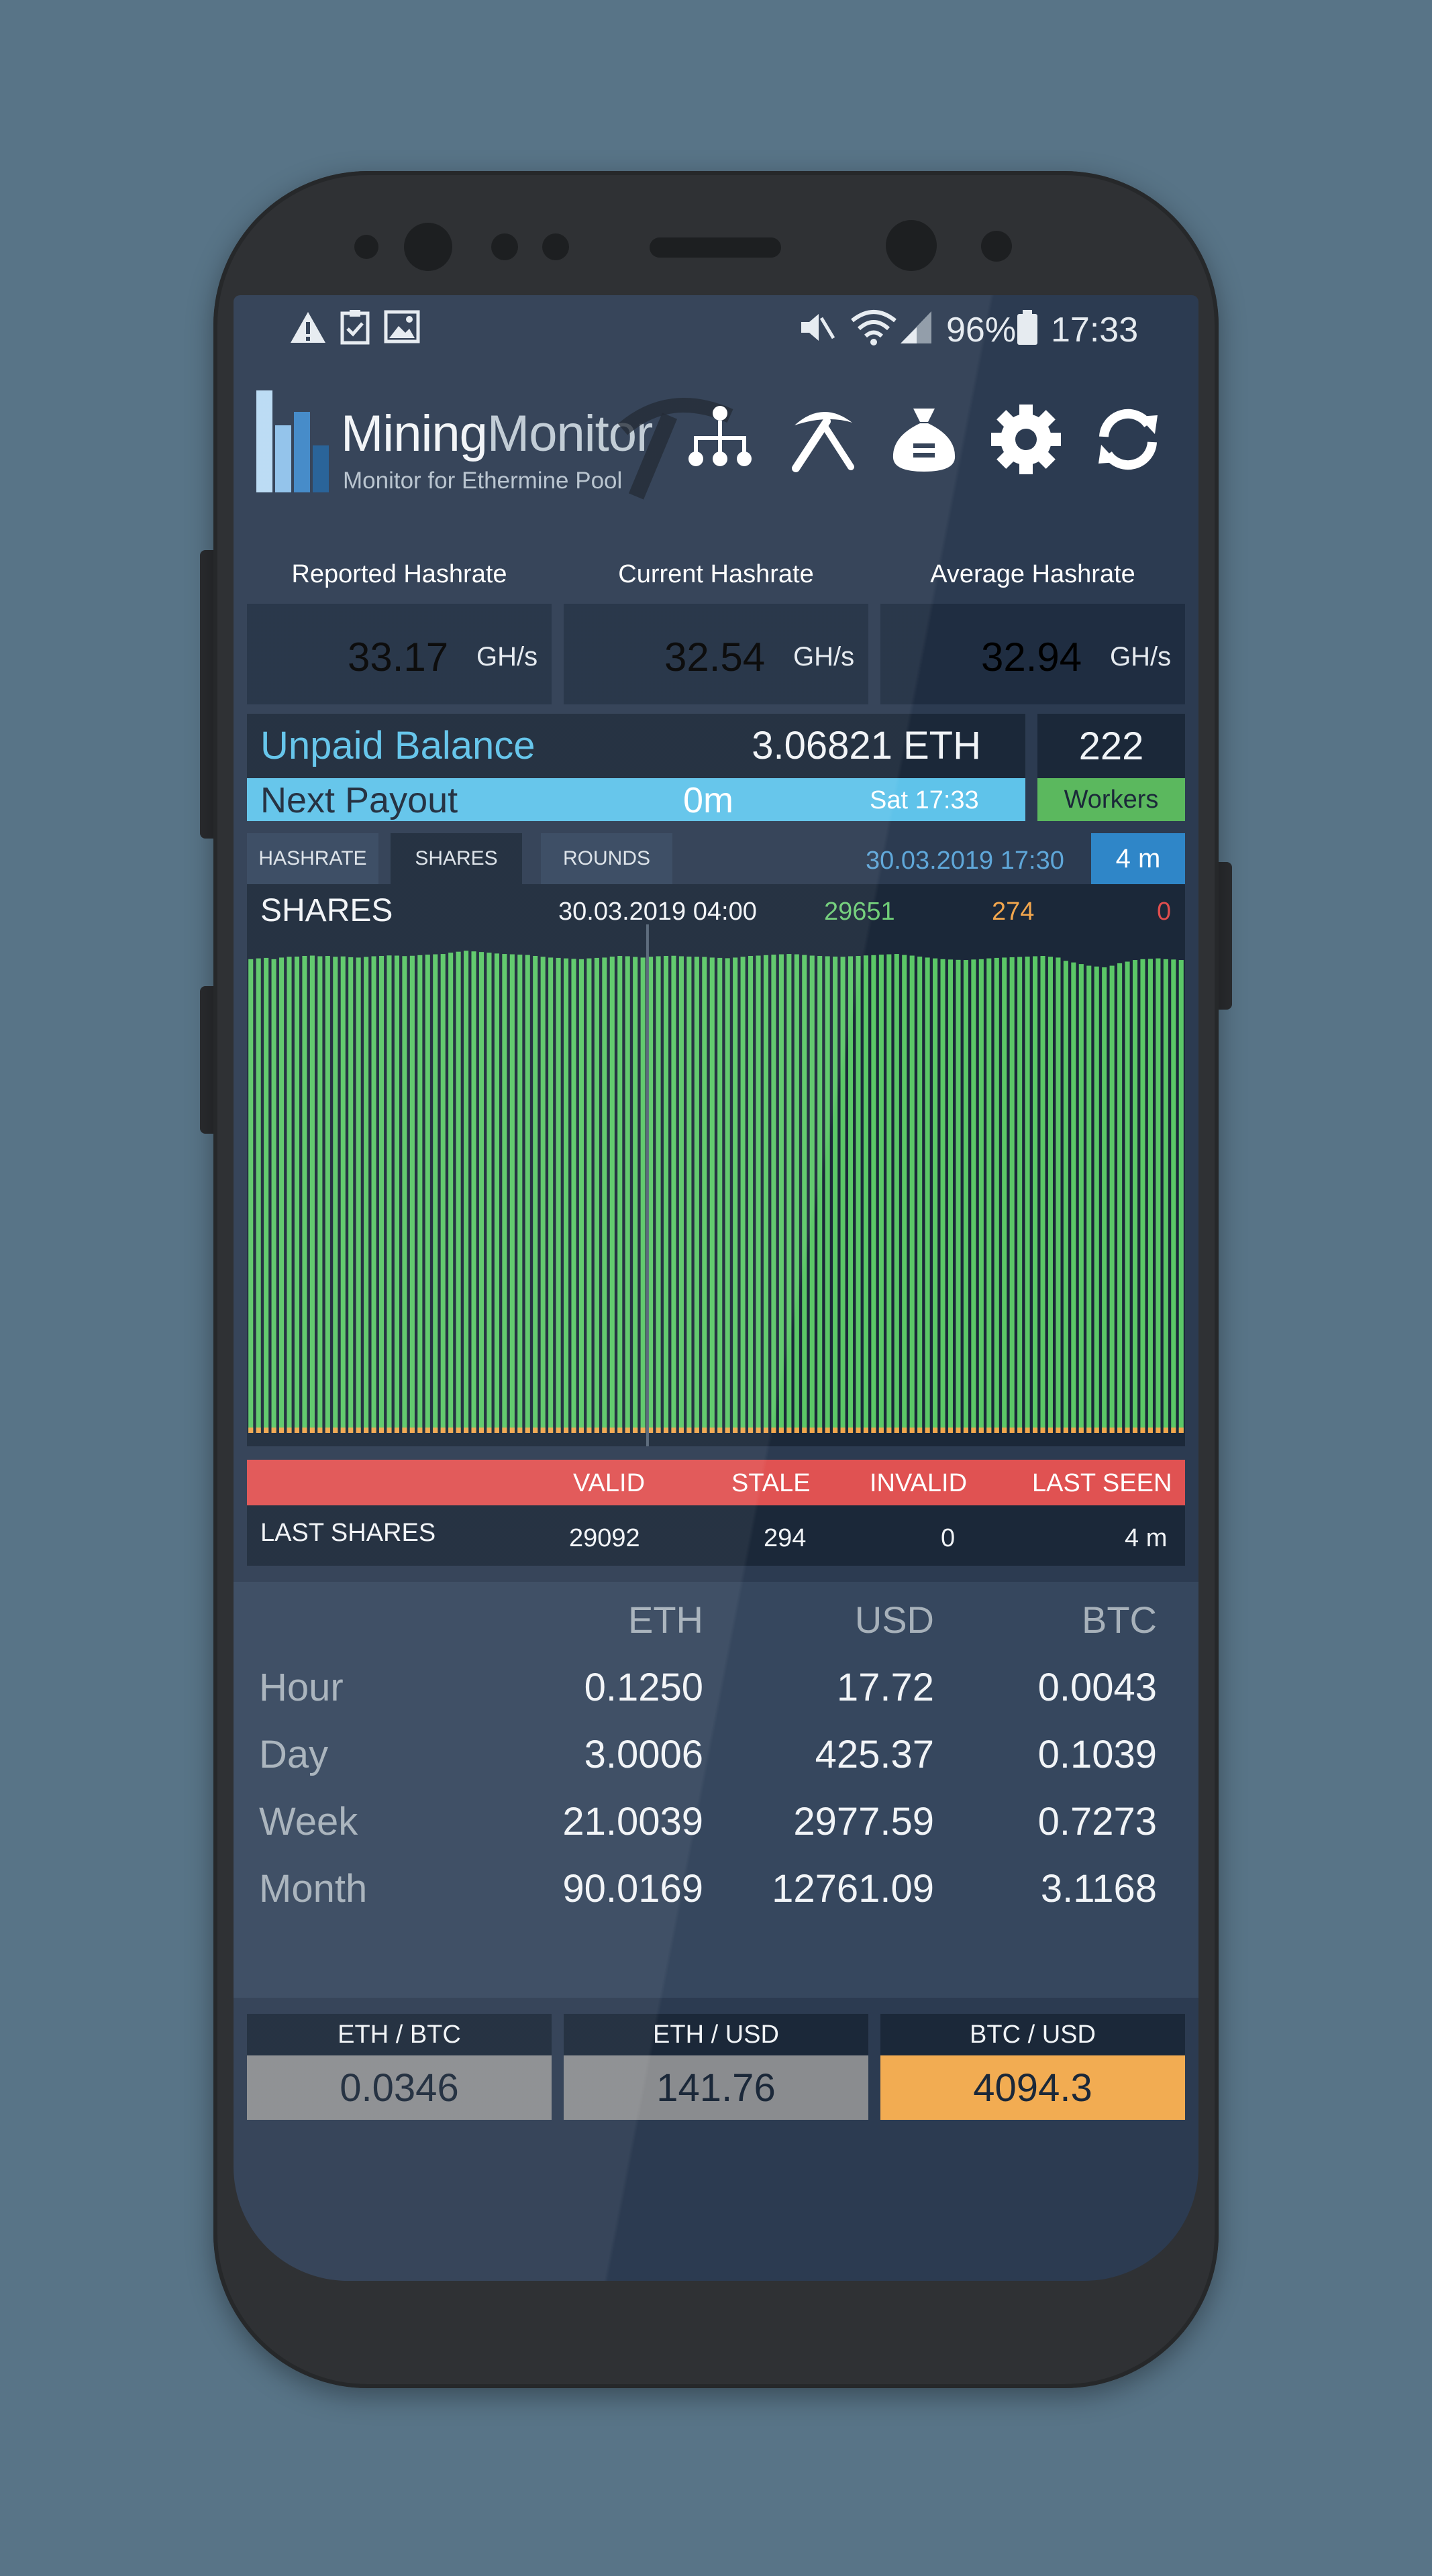  What do you see at coordinates (606, 858) in the screenshot?
I see `tab-rounds: ROUNDS` at bounding box center [606, 858].